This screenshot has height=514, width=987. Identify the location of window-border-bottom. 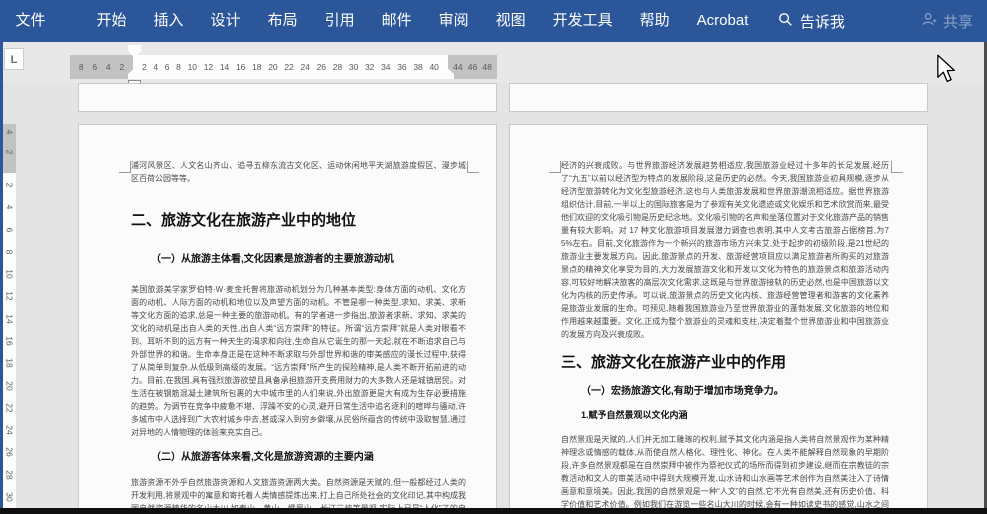
(493, 511).